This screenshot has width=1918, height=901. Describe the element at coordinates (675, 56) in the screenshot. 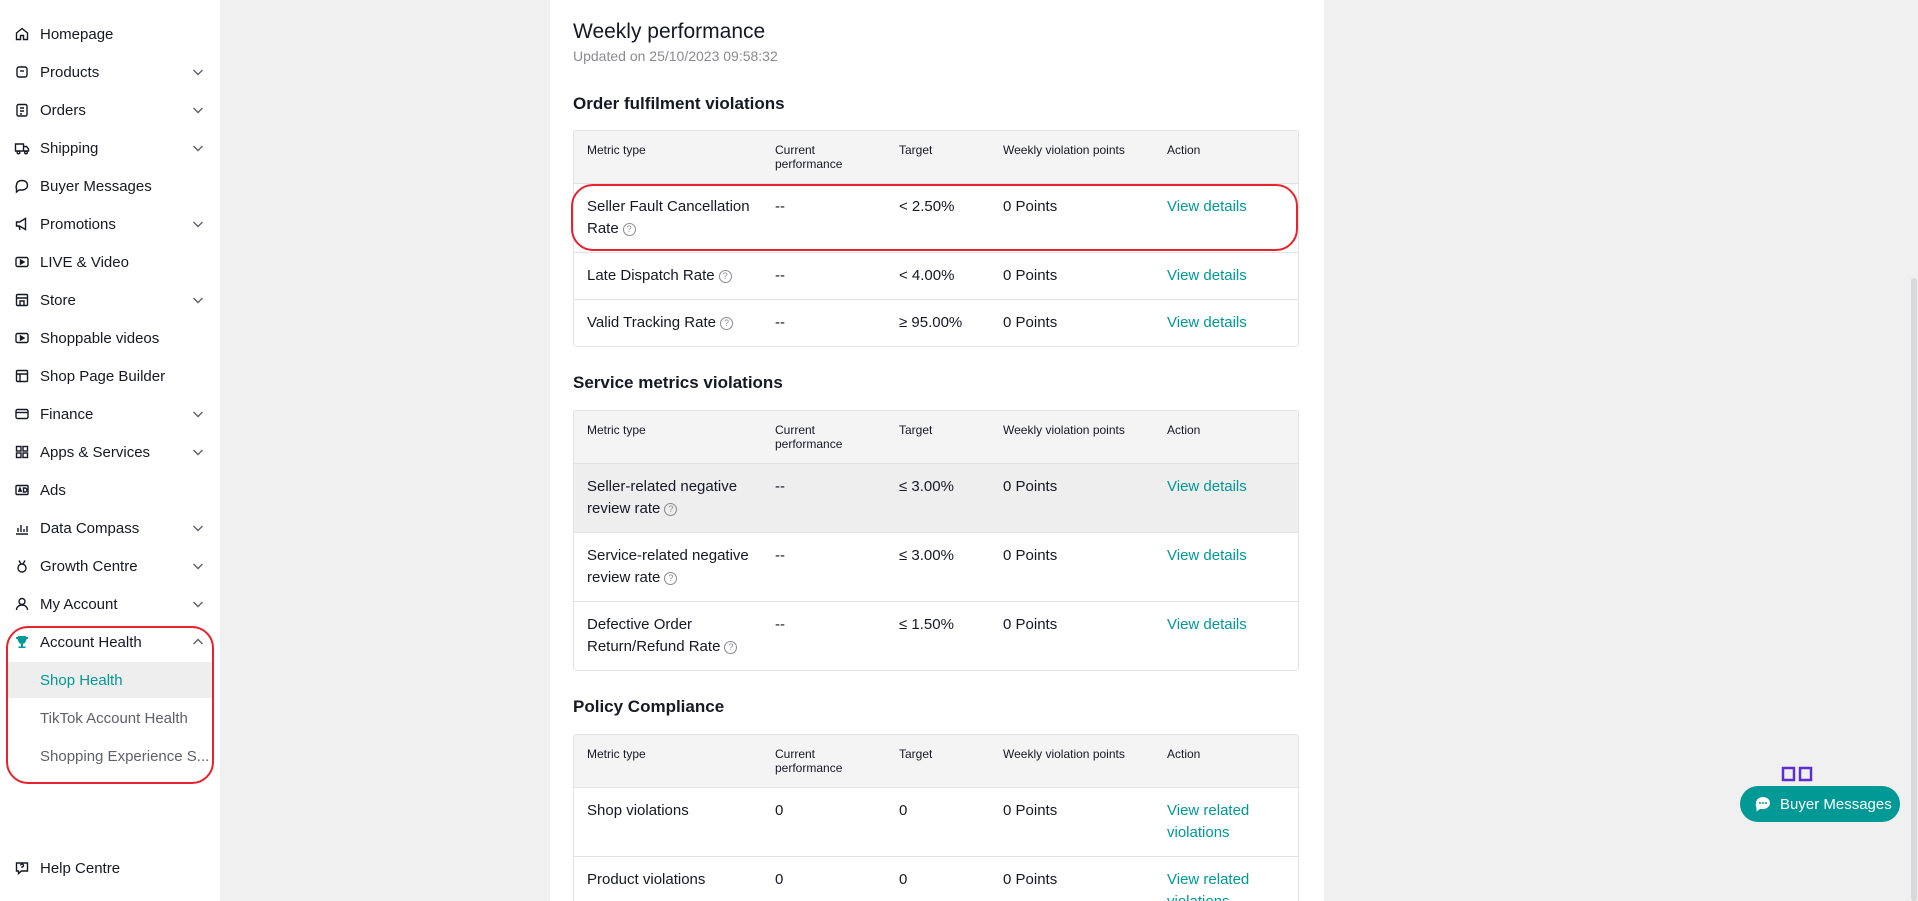

I see `updated-timestamp: Updated on 25/10/2023 09:58:32` at that location.